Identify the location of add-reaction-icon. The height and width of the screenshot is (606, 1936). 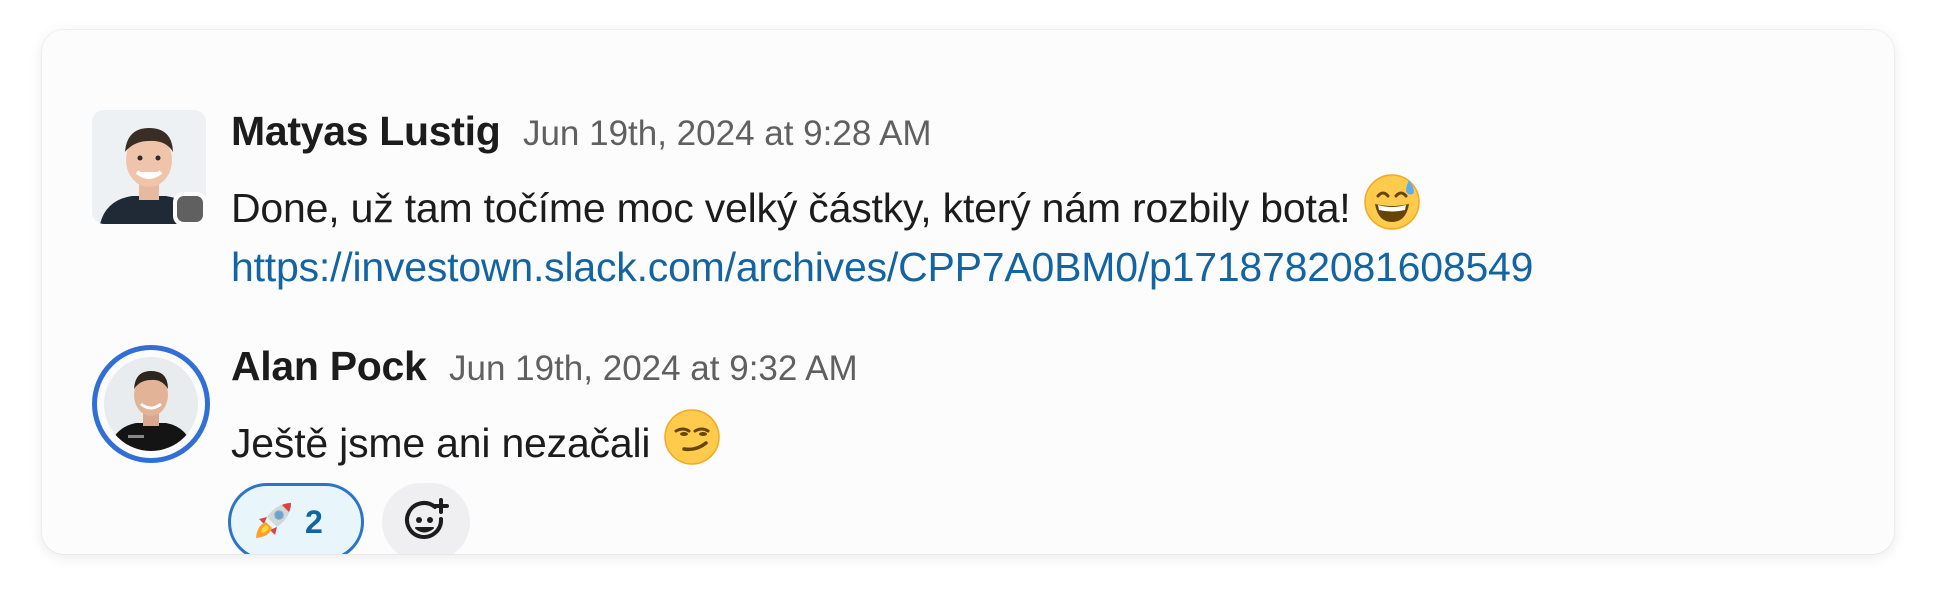
(427, 518).